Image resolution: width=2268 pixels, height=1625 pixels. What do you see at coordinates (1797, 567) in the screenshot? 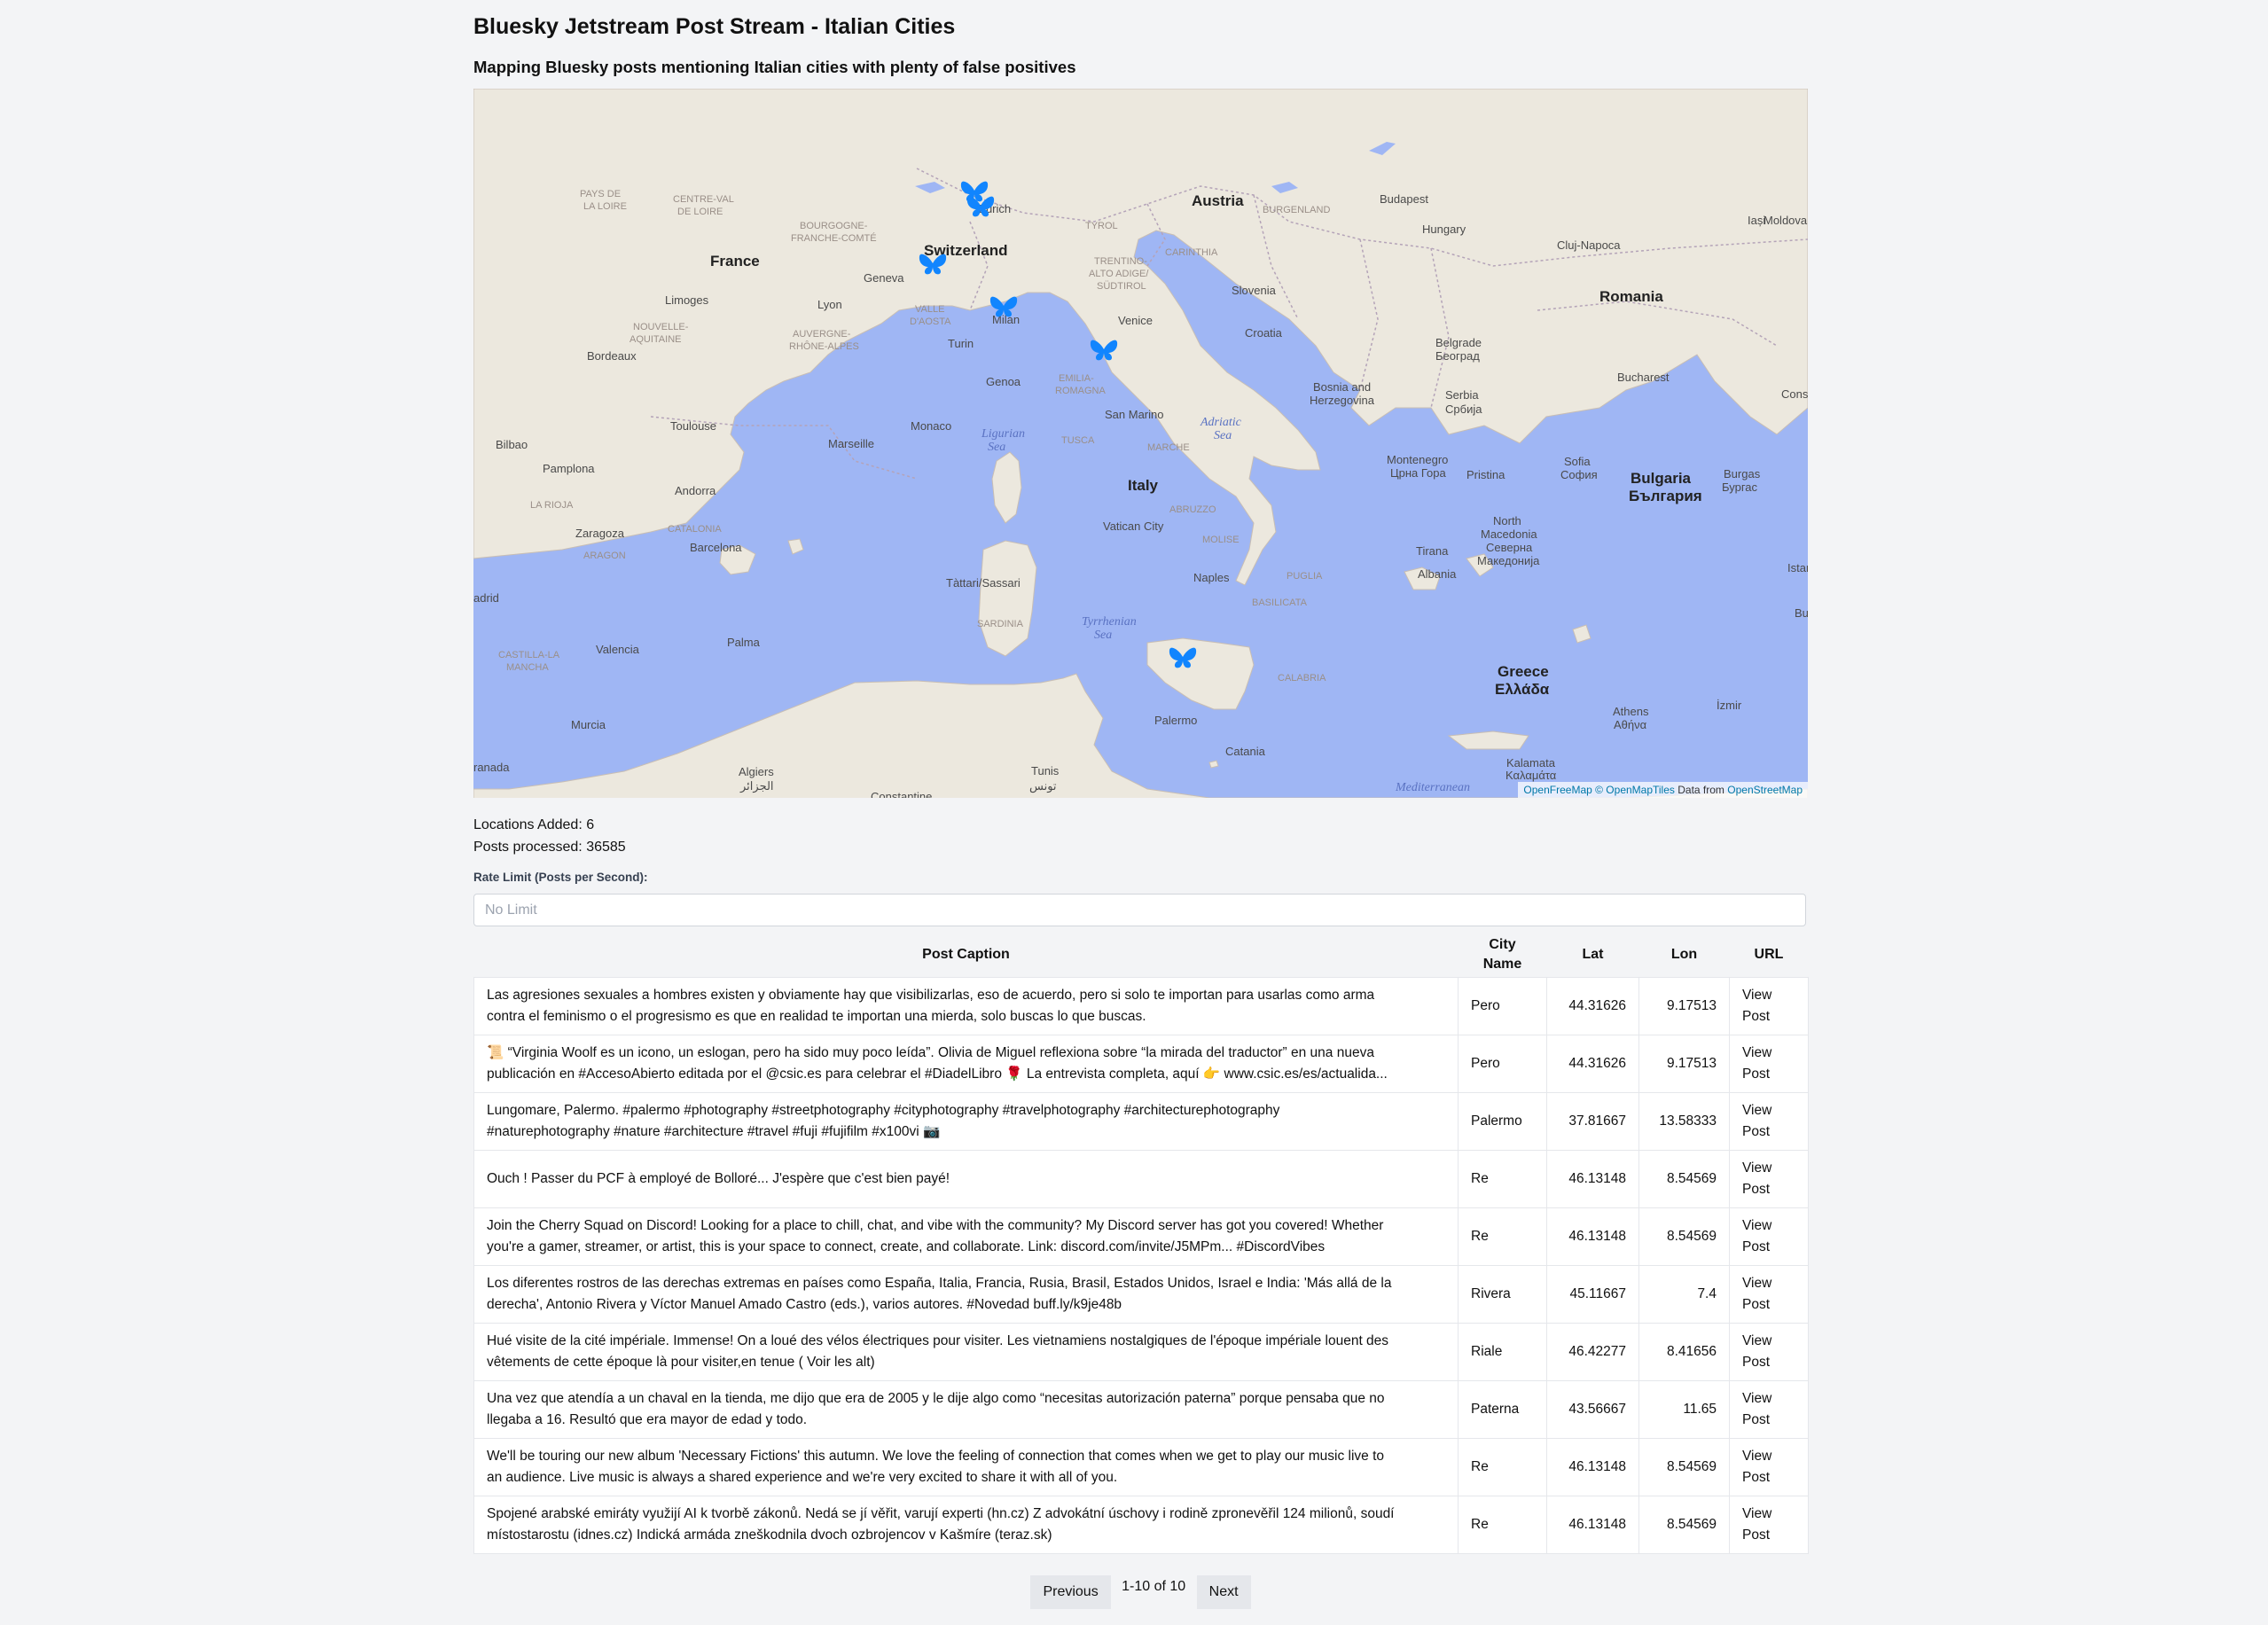
I see `city-label: Istan` at bounding box center [1797, 567].